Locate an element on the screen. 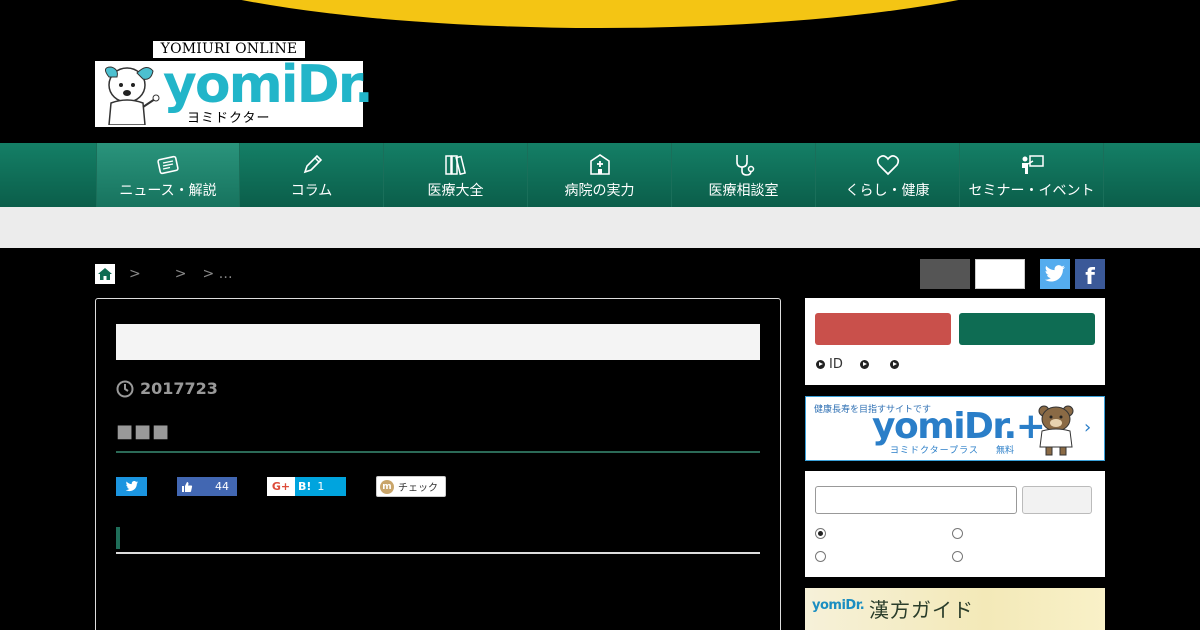 The height and width of the screenshot is (630, 1200). search-input is located at coordinates (916, 500).